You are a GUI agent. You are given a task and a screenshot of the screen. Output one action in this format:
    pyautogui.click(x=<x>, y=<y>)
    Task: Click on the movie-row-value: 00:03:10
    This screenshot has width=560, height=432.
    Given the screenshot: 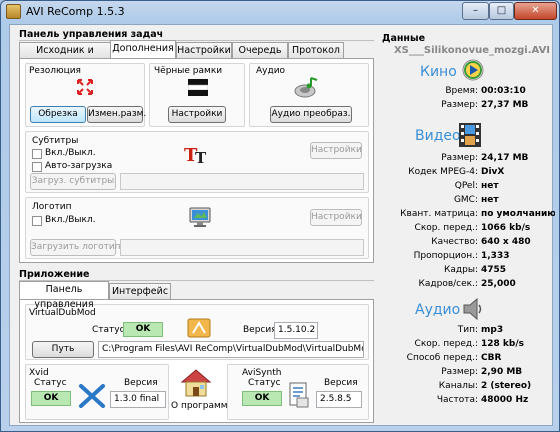 What is the action you would take?
    pyautogui.click(x=503, y=91)
    